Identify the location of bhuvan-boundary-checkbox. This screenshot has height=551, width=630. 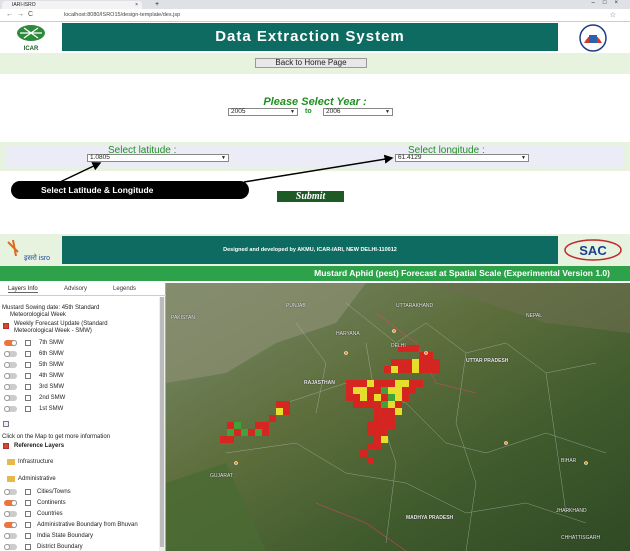
(28, 525).